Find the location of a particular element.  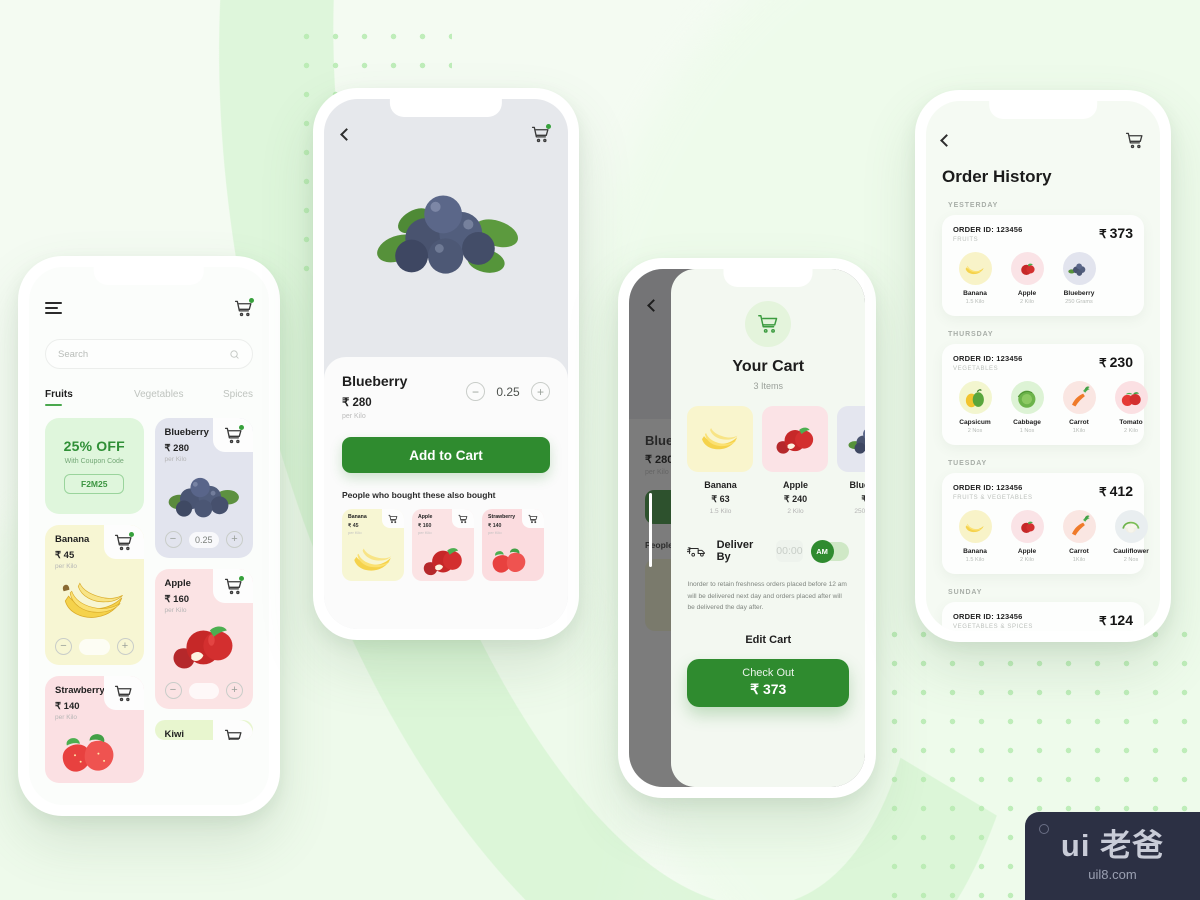

list-item: Banana ₹ 63 1.5 Kilo is located at coordinates (720, 460).